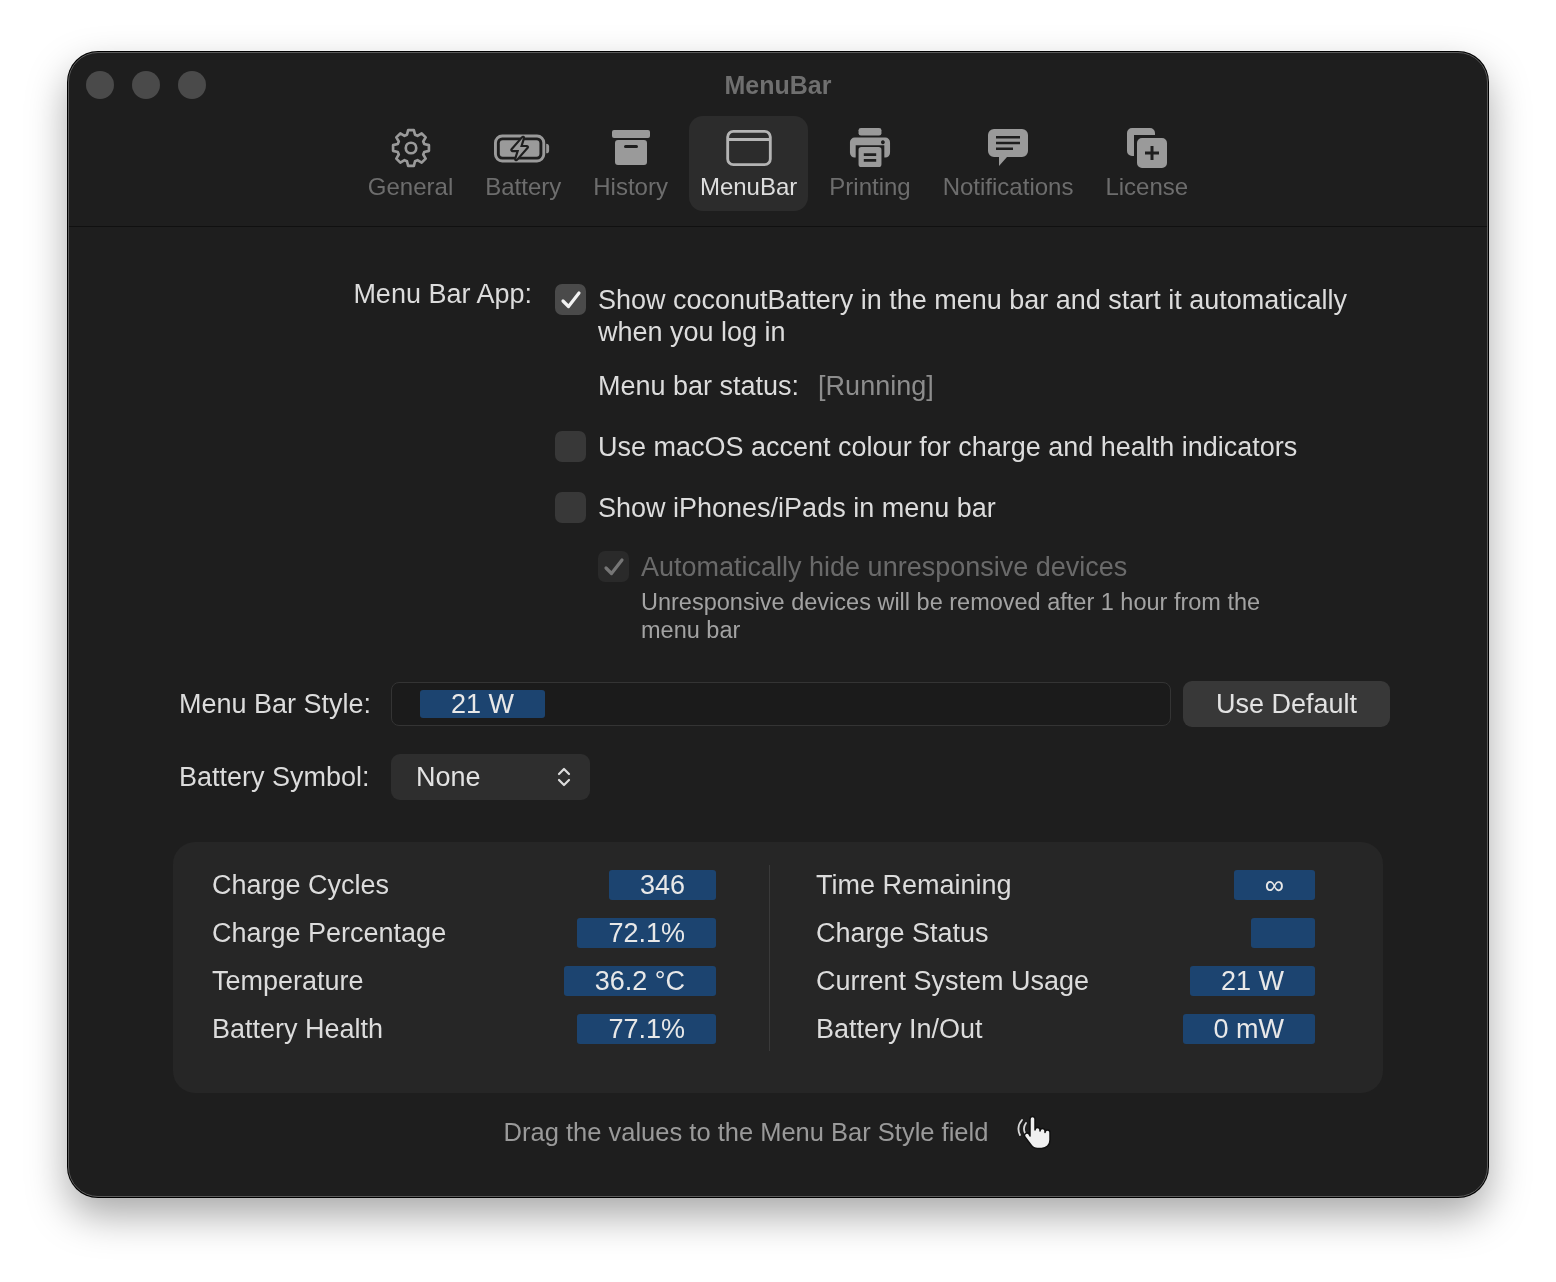  Describe the element at coordinates (146, 84) in the screenshot. I see `minimize-button` at that location.